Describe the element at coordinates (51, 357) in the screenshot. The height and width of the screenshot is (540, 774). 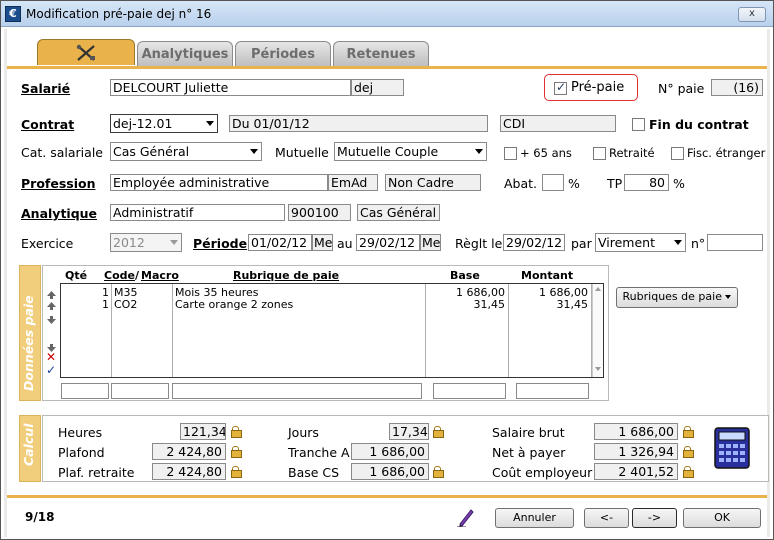
I see `delete-icon: ✕` at that location.